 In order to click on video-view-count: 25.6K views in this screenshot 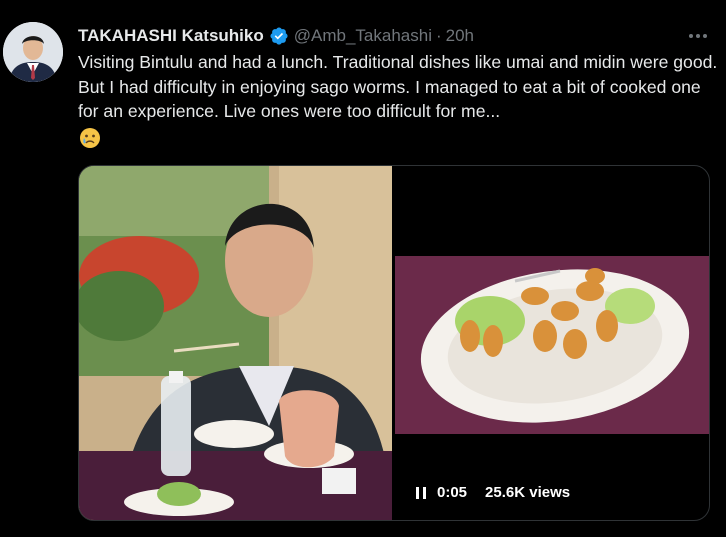, I will do `click(528, 492)`.